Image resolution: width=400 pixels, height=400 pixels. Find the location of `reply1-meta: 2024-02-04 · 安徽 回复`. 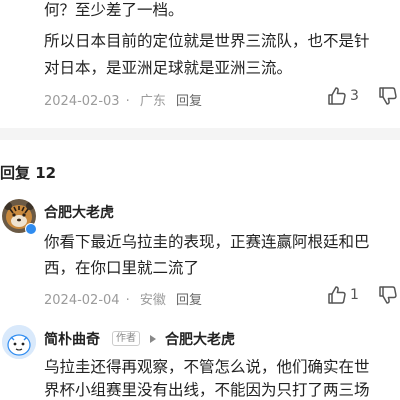

reply1-meta: 2024-02-04 · 安徽 回复 is located at coordinates (126, 298).